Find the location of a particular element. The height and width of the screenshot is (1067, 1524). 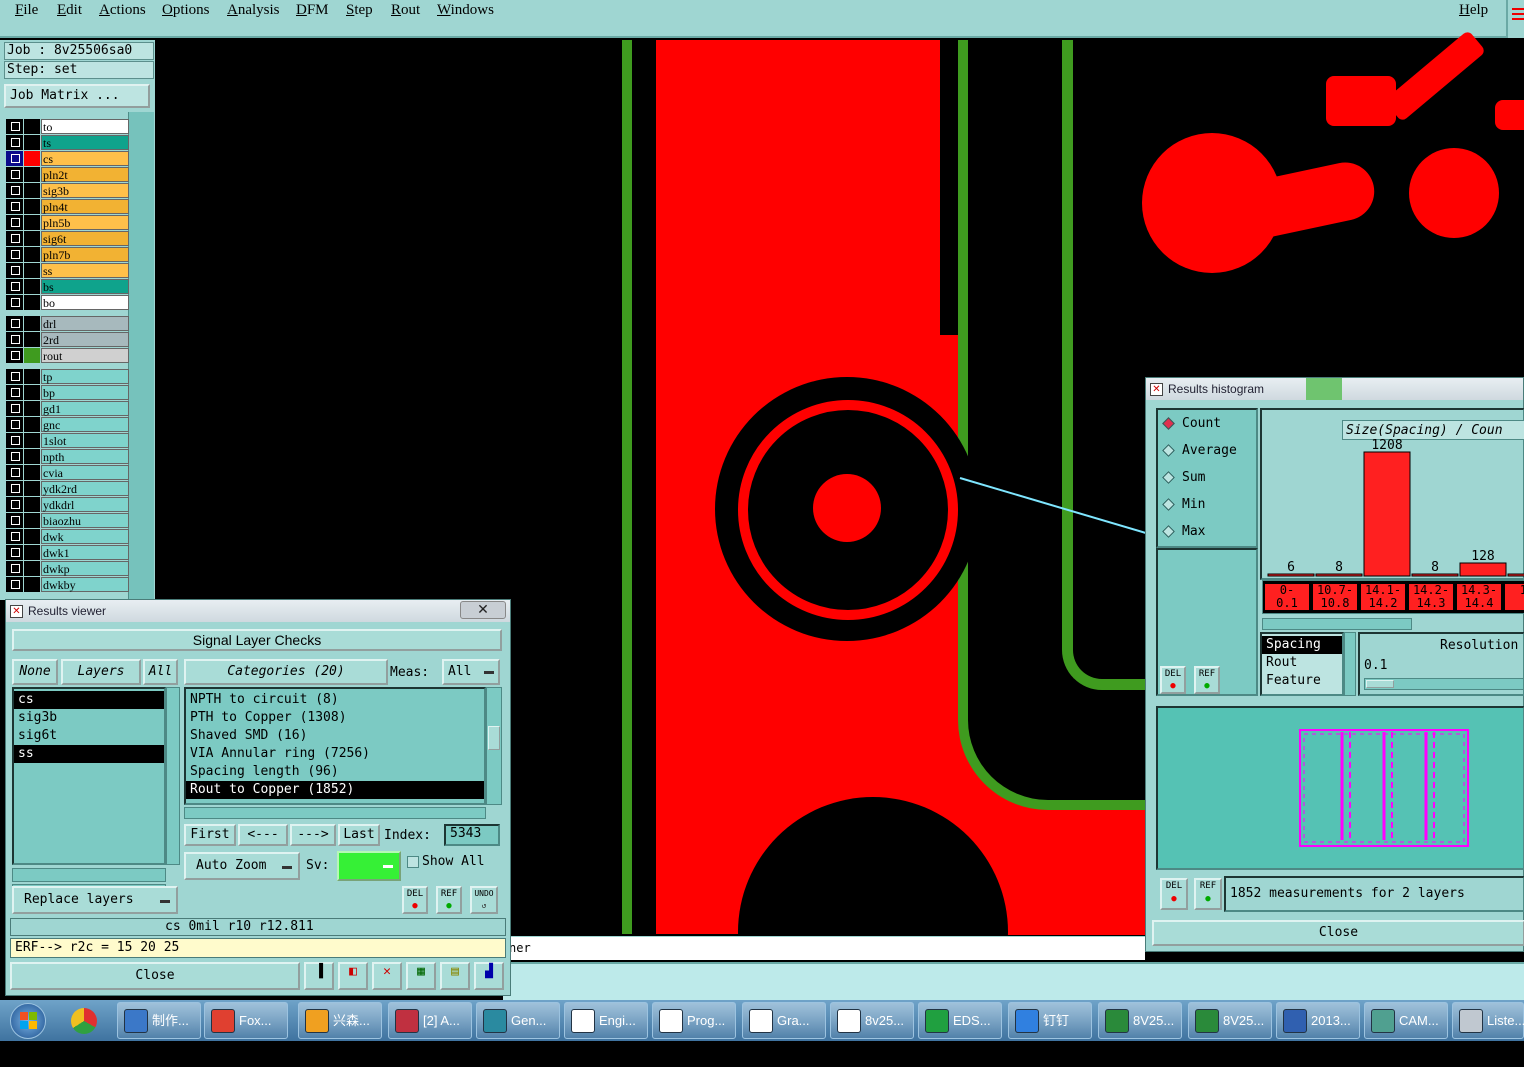

layer-name: dwk1 is located at coordinates (85, 552).